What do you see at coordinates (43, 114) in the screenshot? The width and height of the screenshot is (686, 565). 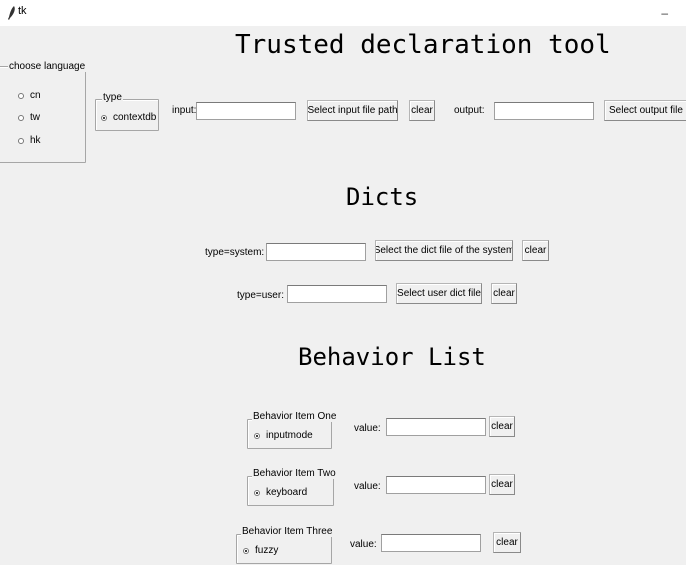 I see `language-group` at bounding box center [43, 114].